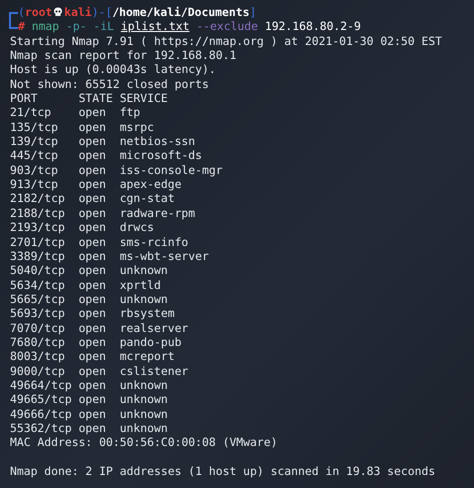 The width and height of the screenshot is (474, 488). What do you see at coordinates (13, 20) in the screenshot?
I see `prompt-corner-line` at bounding box center [13, 20].